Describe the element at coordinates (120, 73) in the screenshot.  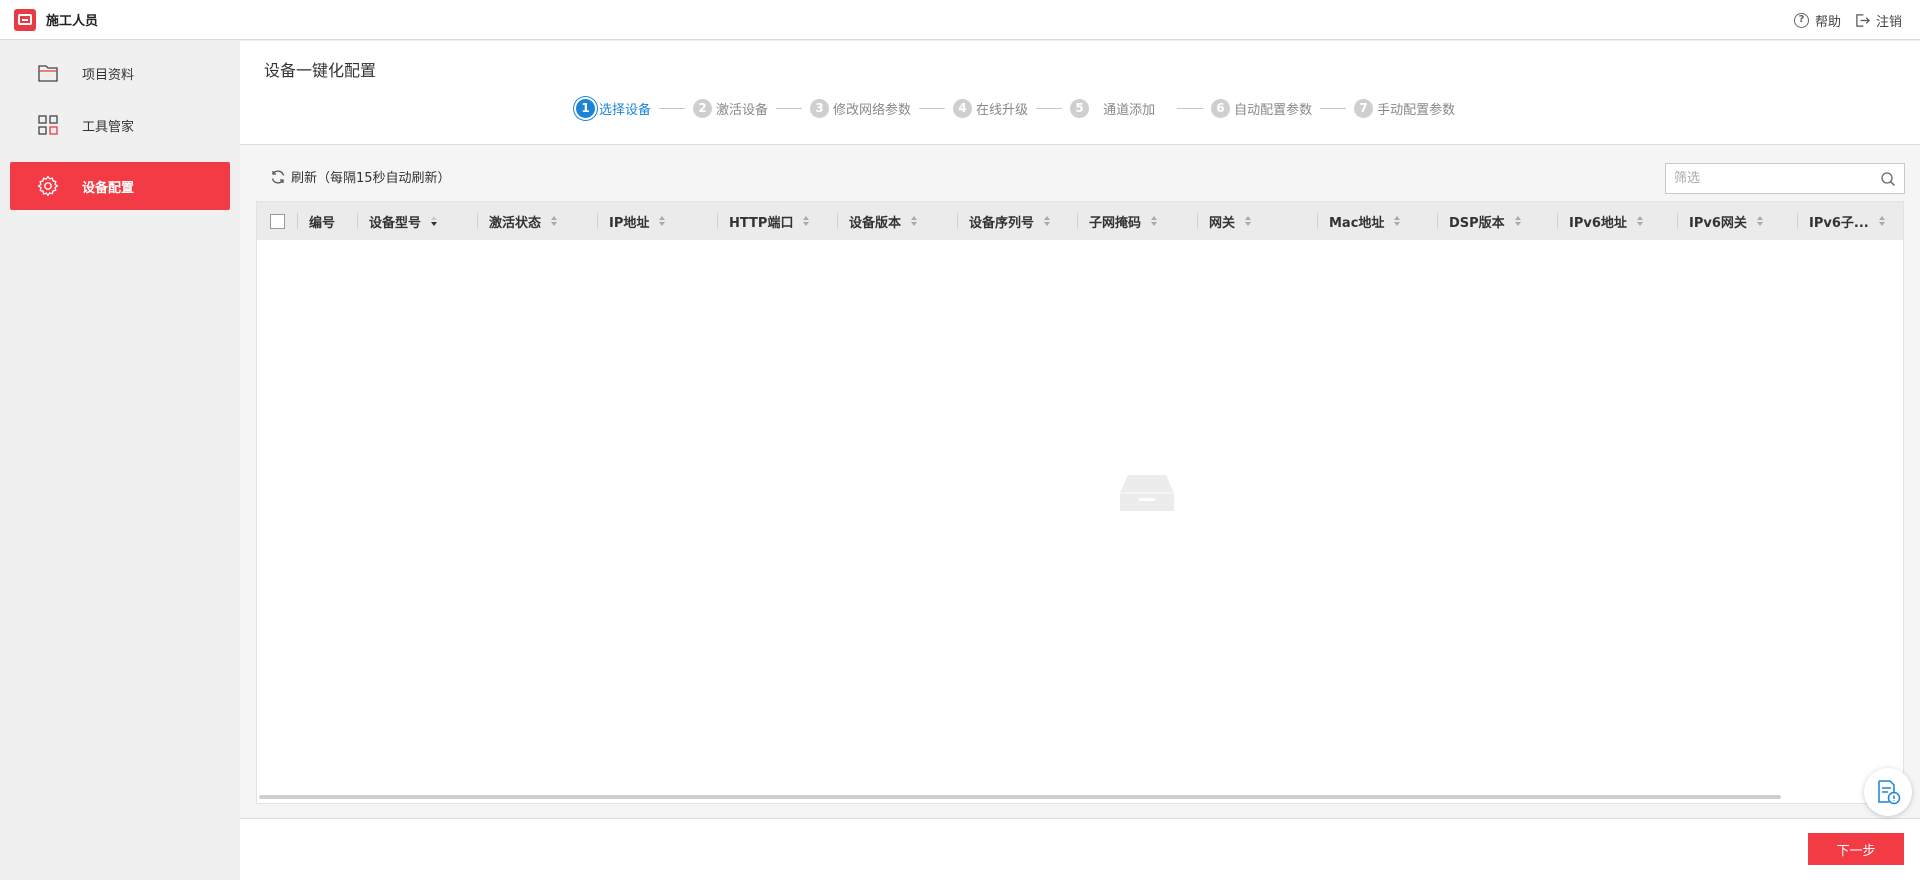
I see `sidebar-item-project-info: 项目资料` at that location.